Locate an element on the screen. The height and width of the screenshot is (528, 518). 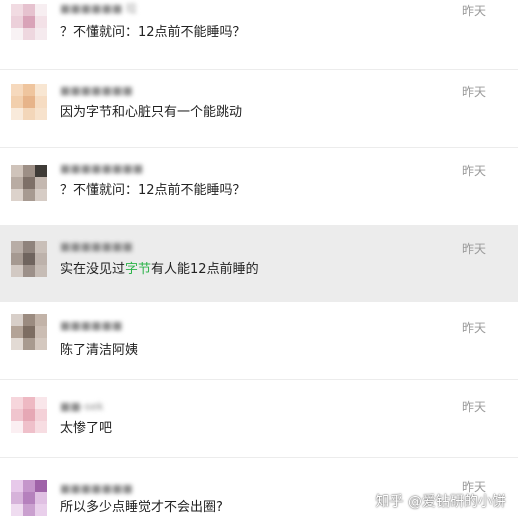
username: ■■■■■■■■ is located at coordinates (101, 169).